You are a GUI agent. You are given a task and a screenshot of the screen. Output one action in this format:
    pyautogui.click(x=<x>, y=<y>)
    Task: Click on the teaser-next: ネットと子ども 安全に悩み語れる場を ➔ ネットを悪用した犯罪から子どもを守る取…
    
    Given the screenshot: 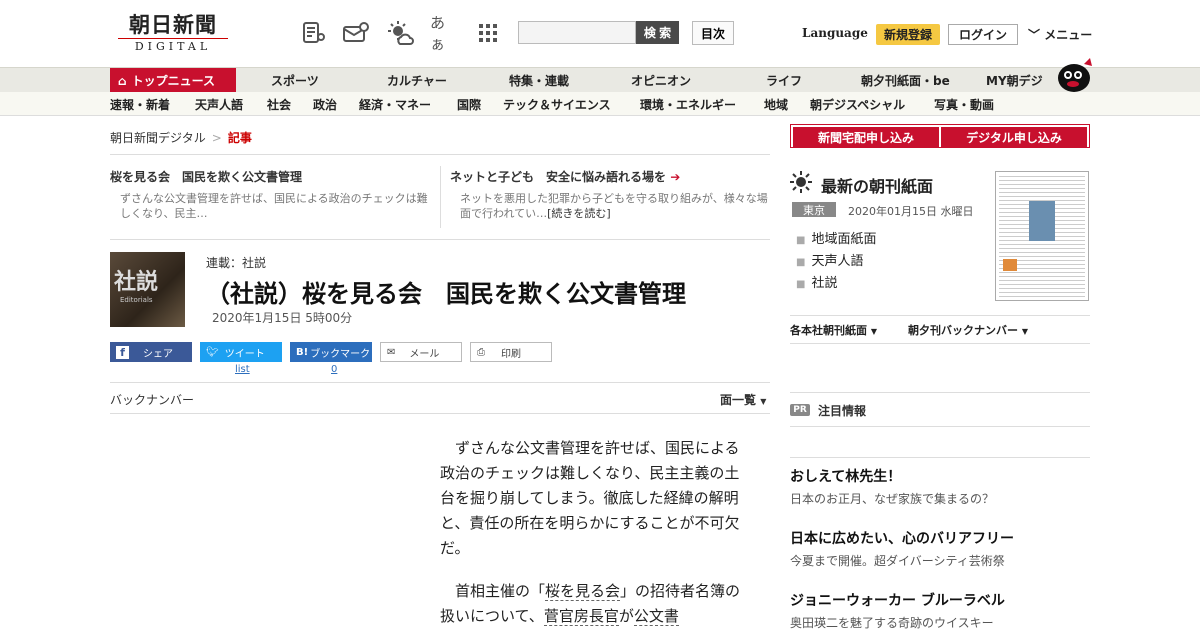 What is the action you would take?
    pyautogui.click(x=610, y=194)
    